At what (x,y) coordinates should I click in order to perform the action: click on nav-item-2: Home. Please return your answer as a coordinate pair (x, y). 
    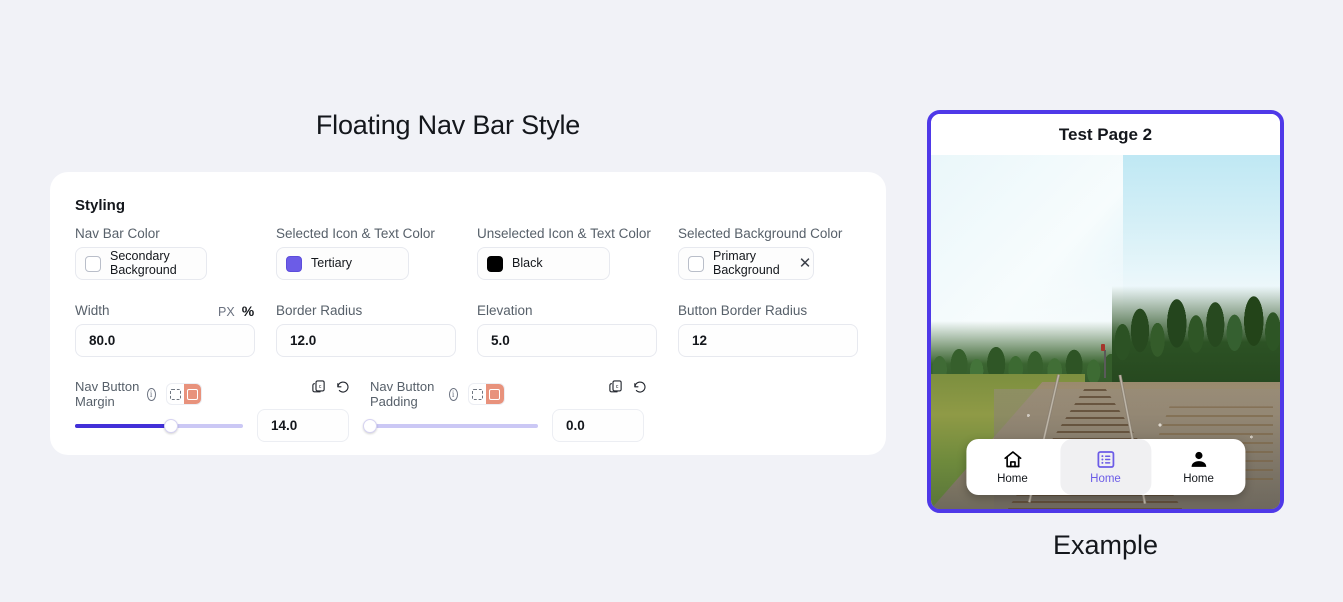
    Looking at the image, I should click on (1198, 467).